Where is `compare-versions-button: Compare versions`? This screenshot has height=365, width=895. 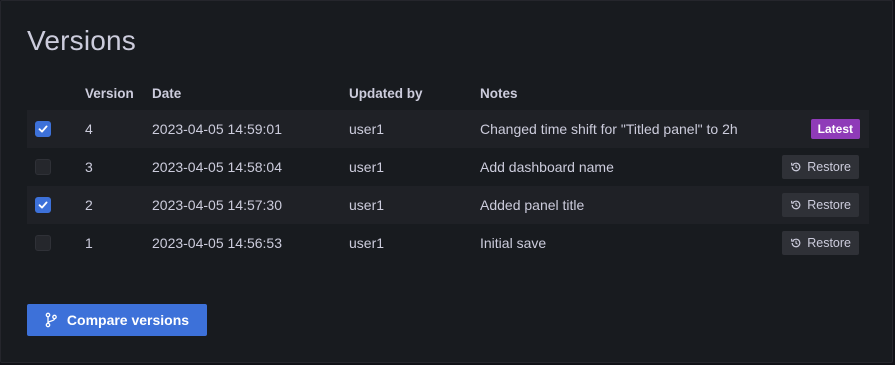
compare-versions-button: Compare versions is located at coordinates (117, 320).